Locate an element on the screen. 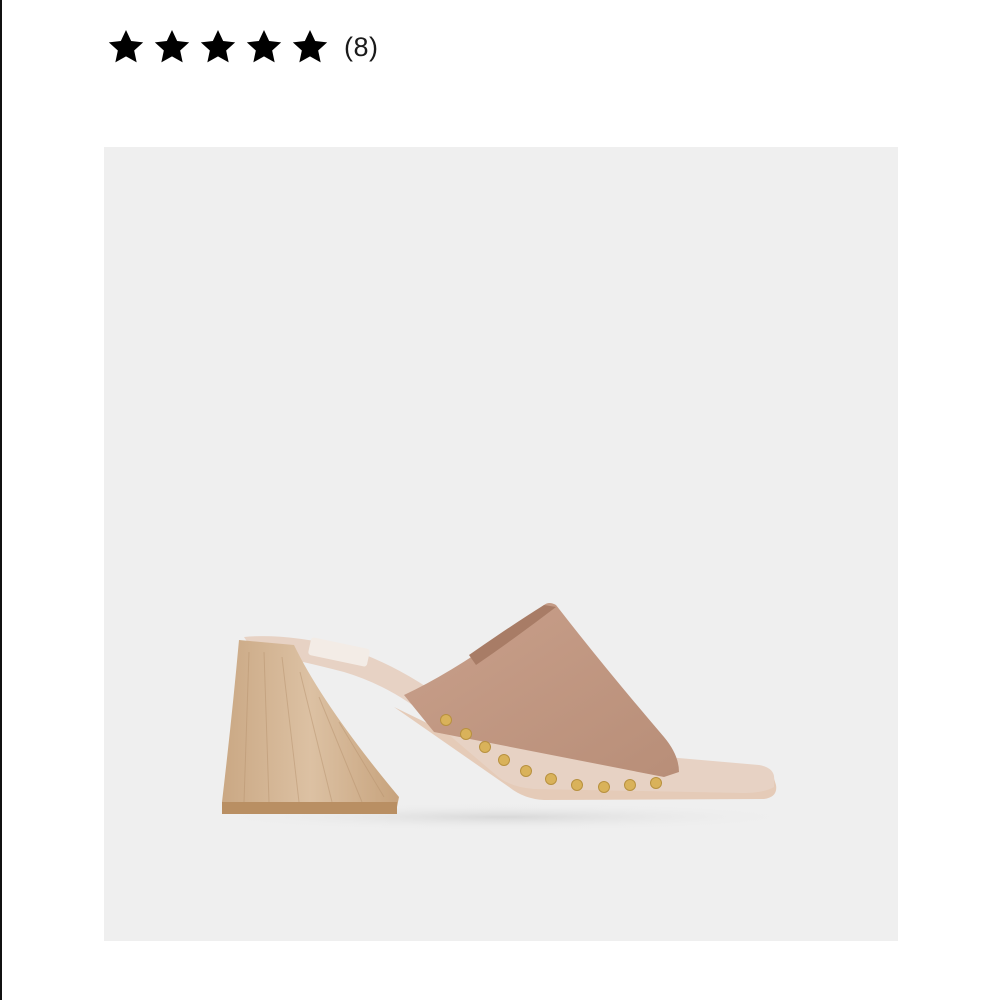  sandal-image is located at coordinates (504, 717).